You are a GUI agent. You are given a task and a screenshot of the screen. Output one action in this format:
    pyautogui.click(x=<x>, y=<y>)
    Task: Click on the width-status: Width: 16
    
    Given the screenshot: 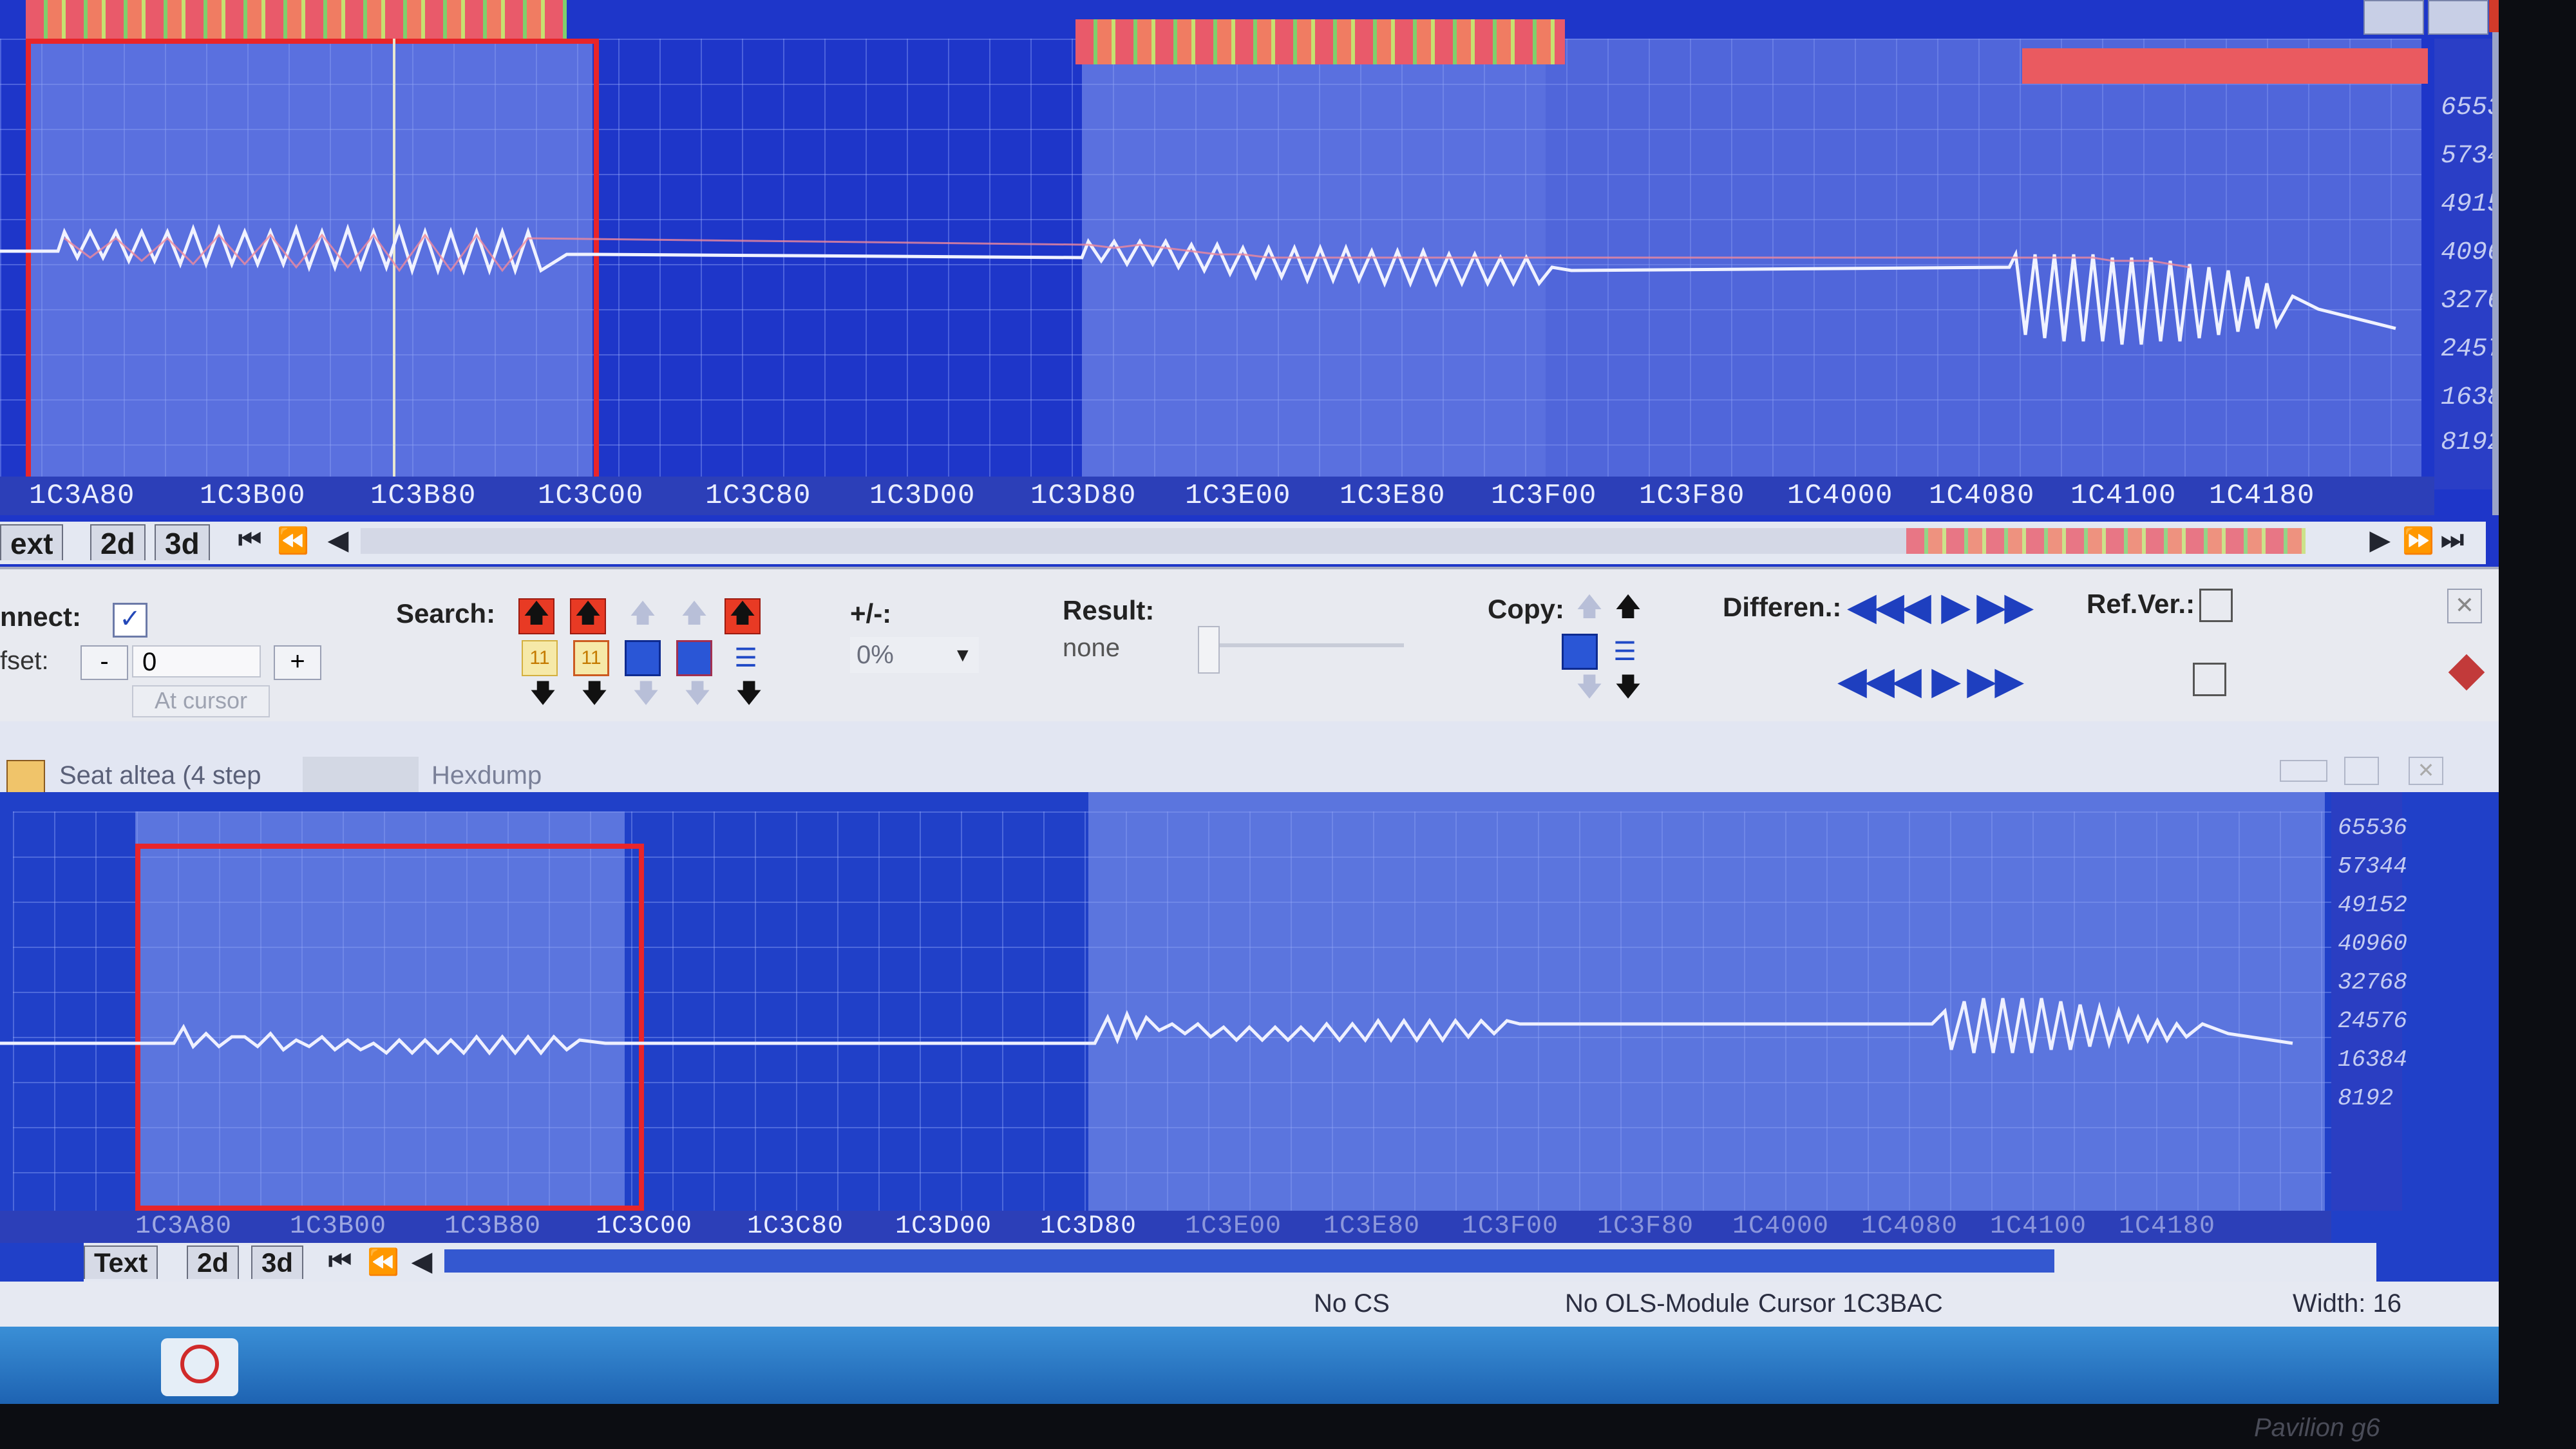 What is the action you would take?
    pyautogui.click(x=2347, y=1303)
    